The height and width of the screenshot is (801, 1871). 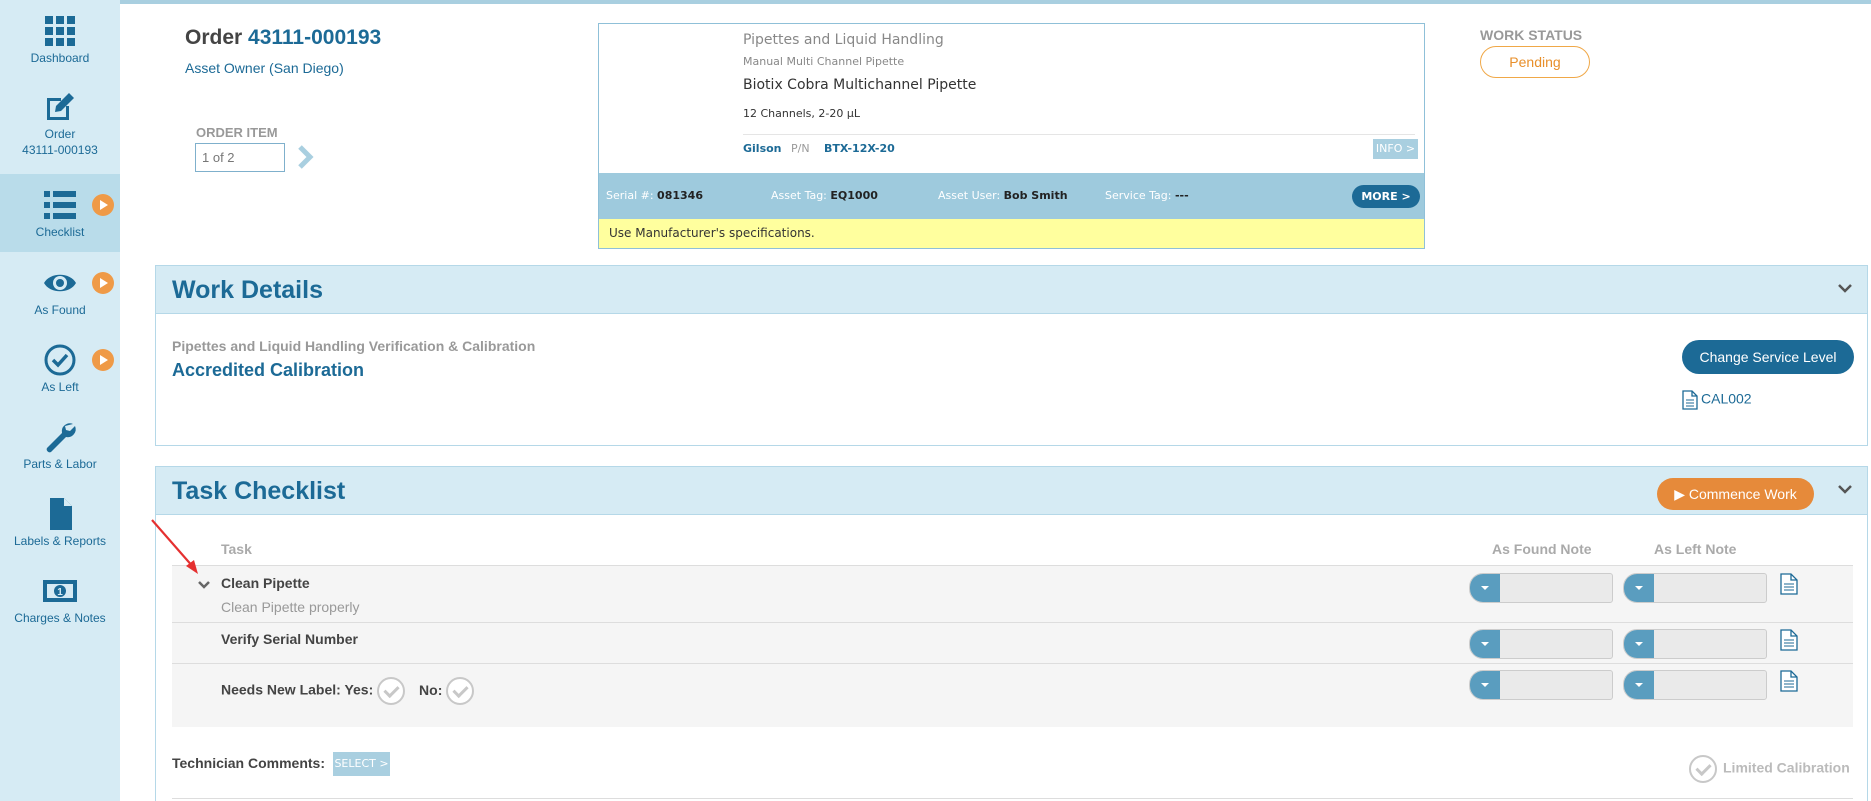 I want to click on serial-label: Serial #:, so click(x=630, y=195).